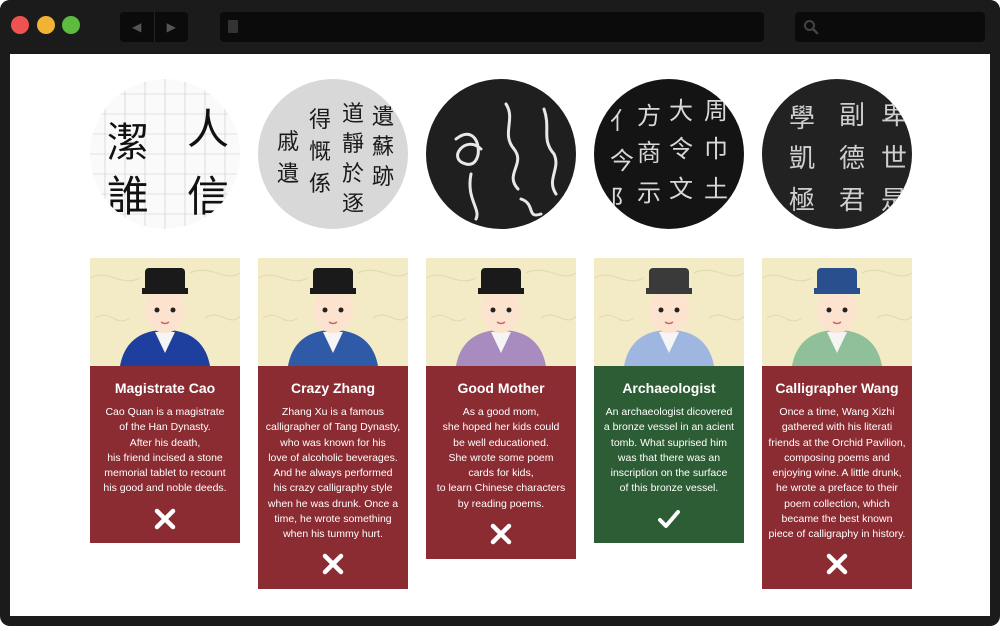 The height and width of the screenshot is (626, 1000). Describe the element at coordinates (681, 189) in the screenshot. I see `svg-text: 文` at that location.